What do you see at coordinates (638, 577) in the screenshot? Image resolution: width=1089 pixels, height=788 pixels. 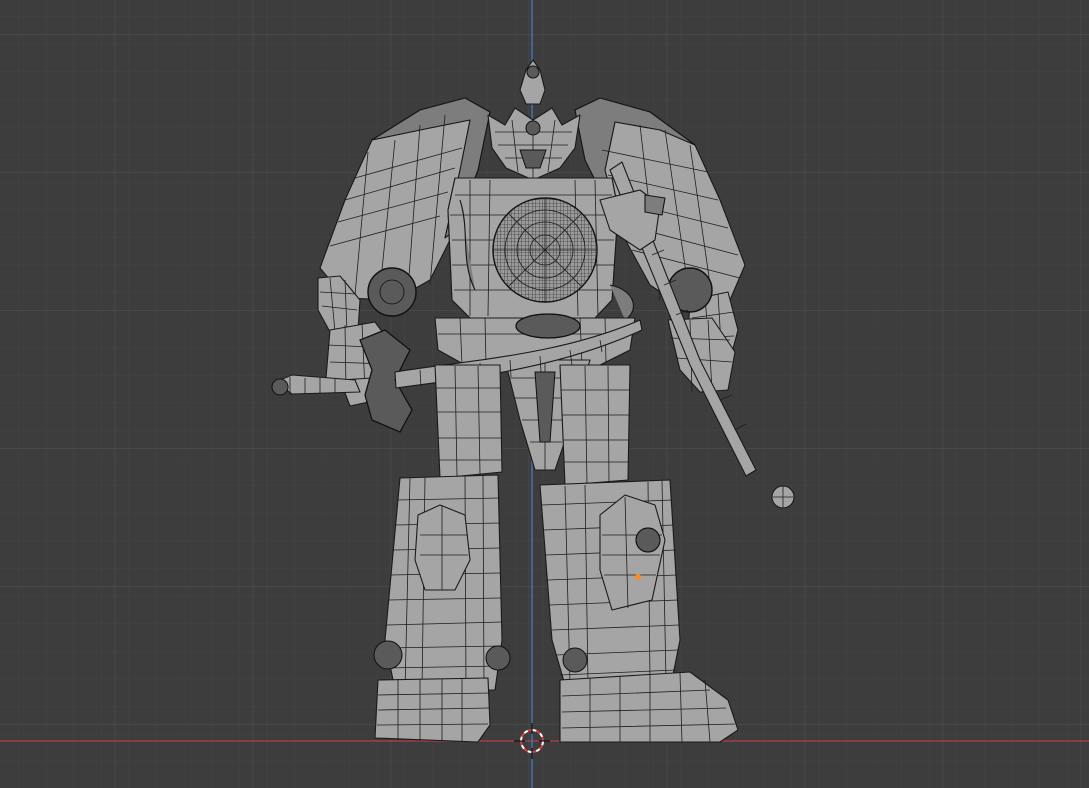 I see `selected-vertex` at bounding box center [638, 577].